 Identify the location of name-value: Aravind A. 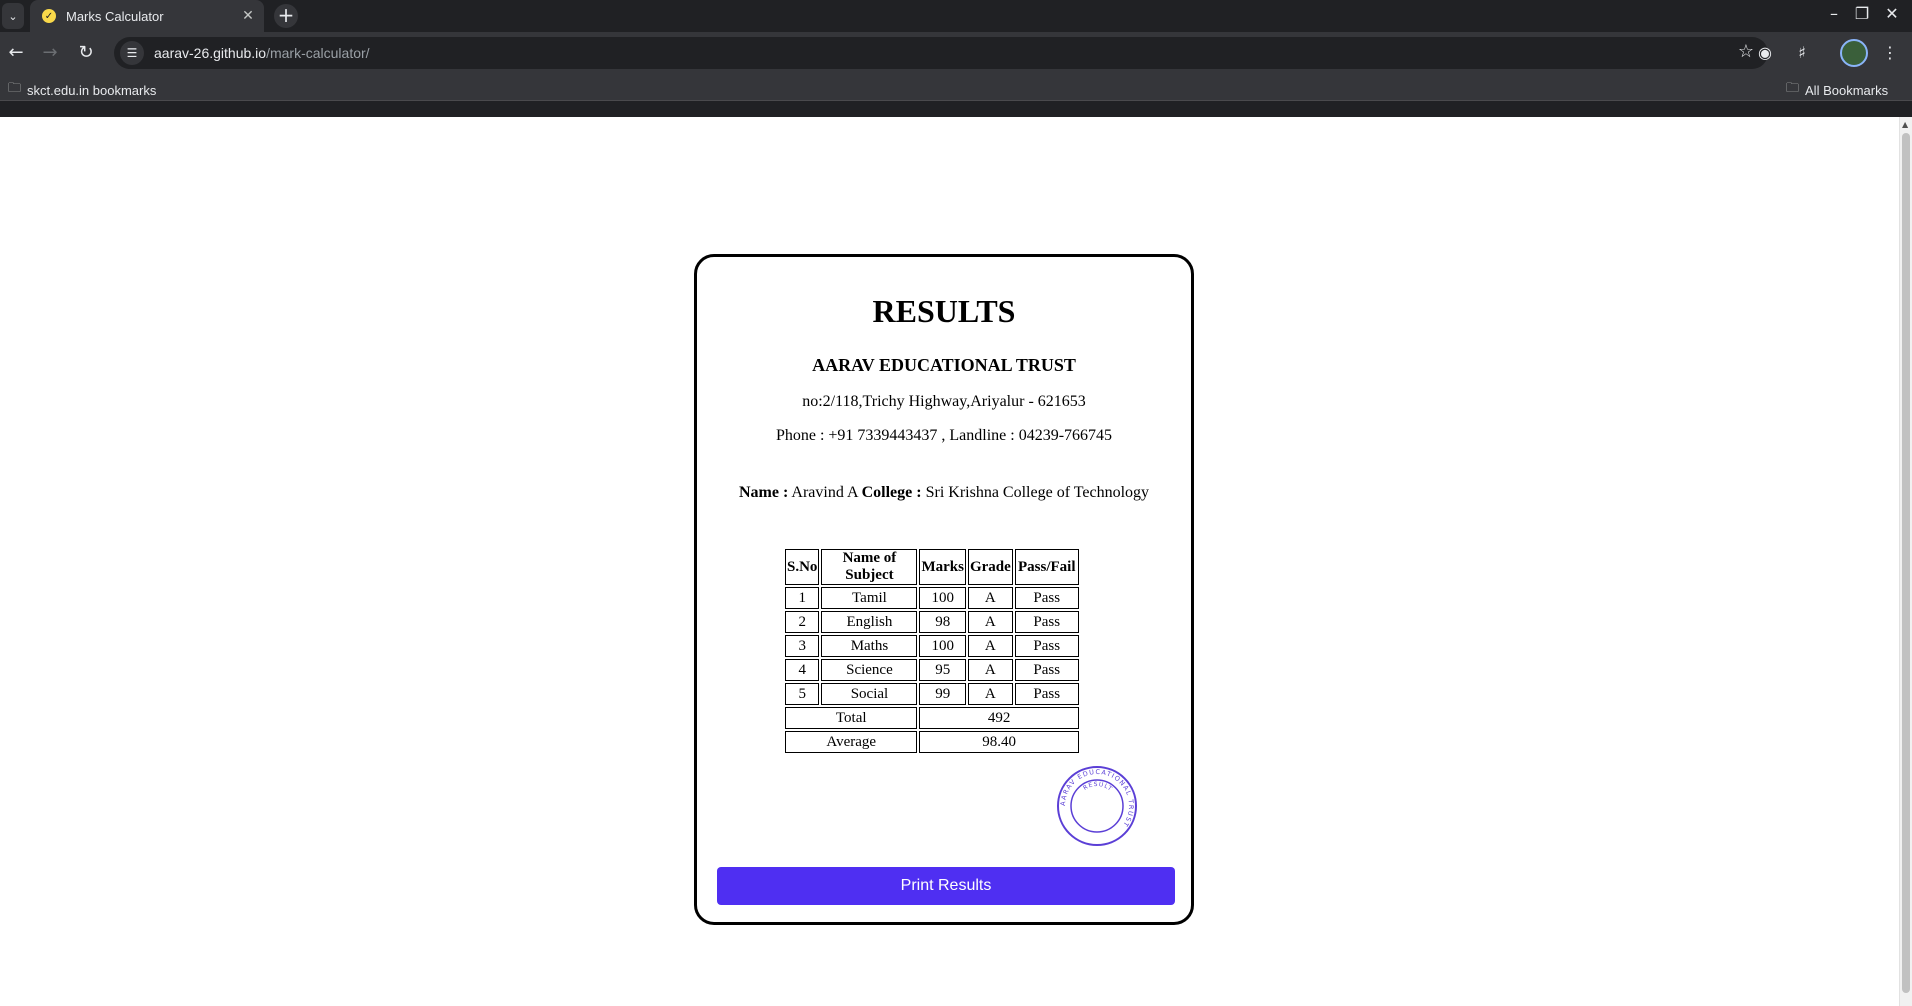
(824, 492).